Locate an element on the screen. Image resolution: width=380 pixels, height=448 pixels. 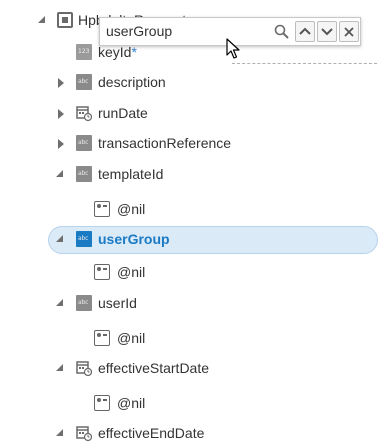
number-type-icon is located at coordinates (84, 52).